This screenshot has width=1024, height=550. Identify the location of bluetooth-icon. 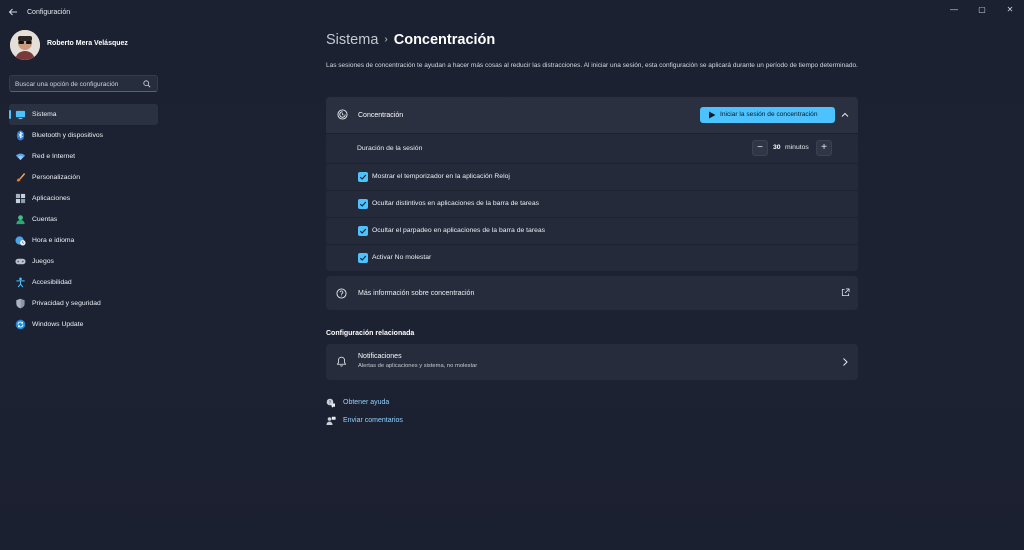
(20, 135).